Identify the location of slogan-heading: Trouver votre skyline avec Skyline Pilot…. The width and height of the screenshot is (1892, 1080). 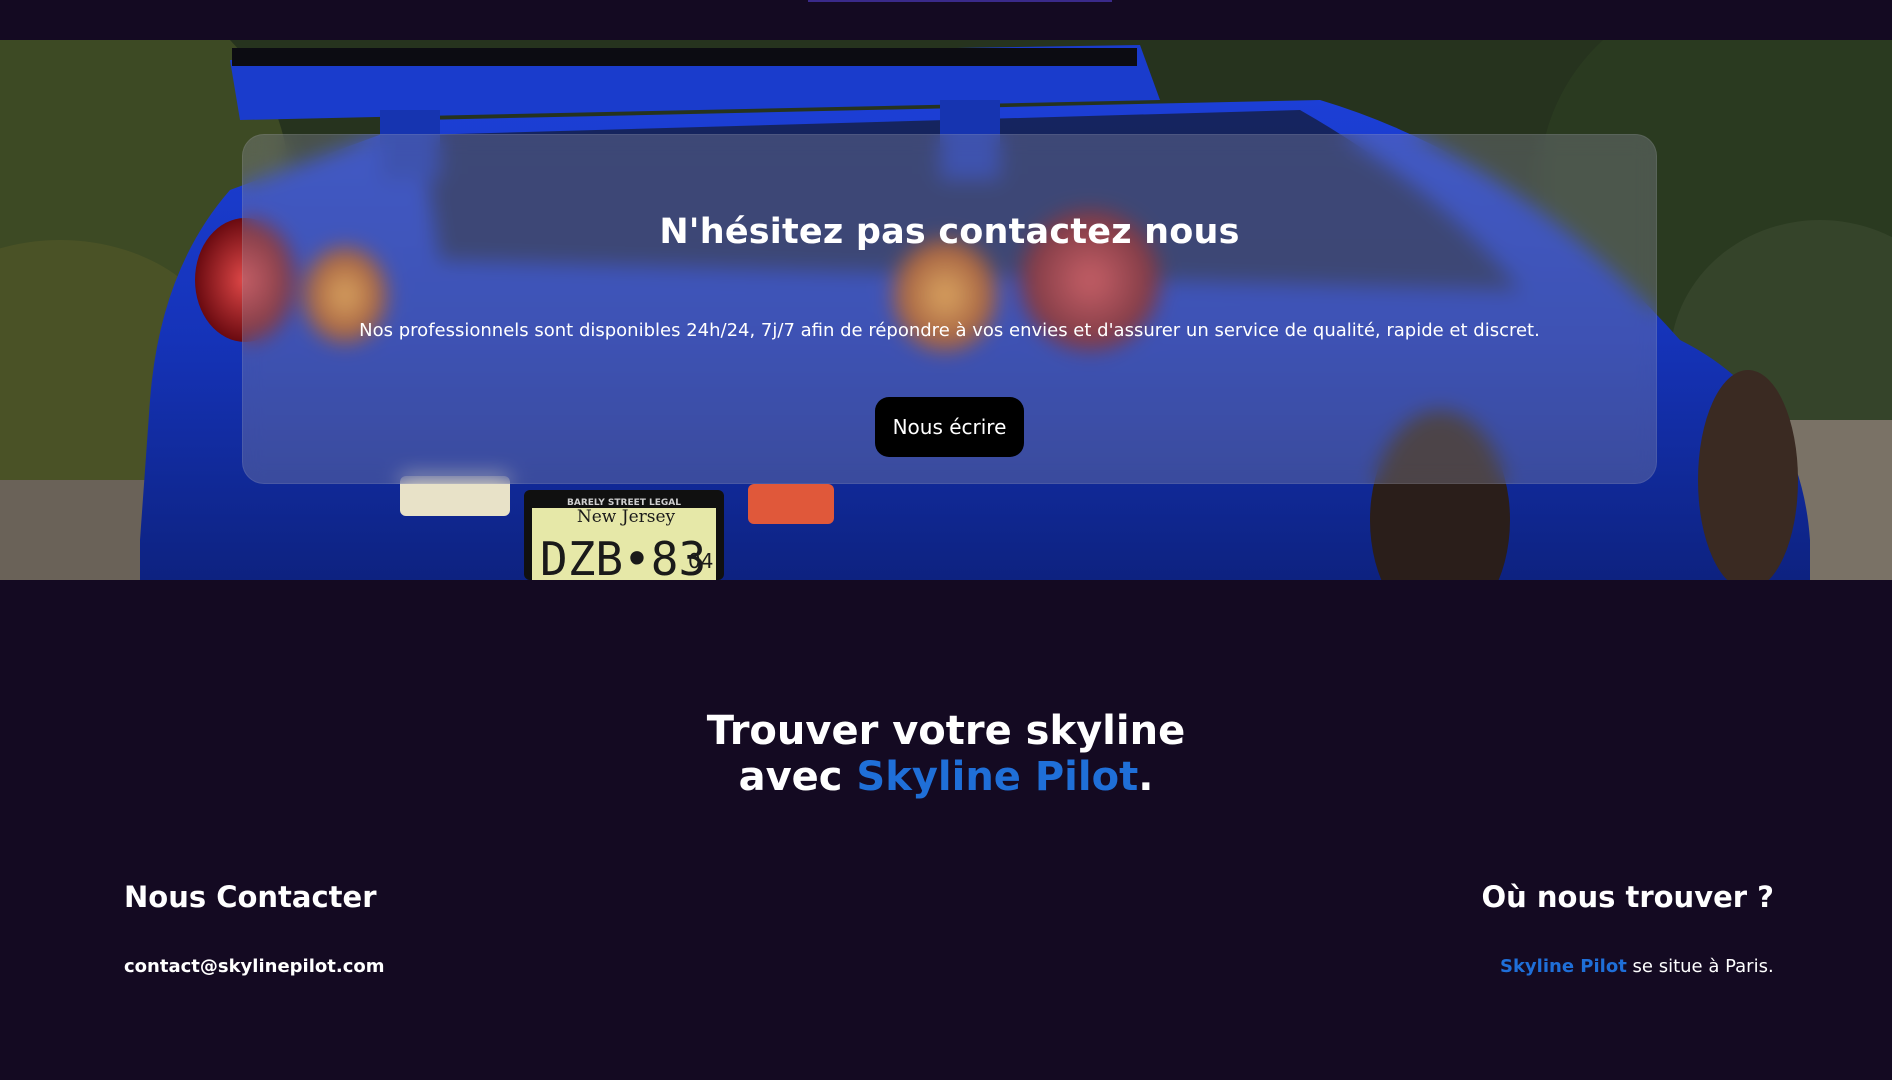
(946, 754).